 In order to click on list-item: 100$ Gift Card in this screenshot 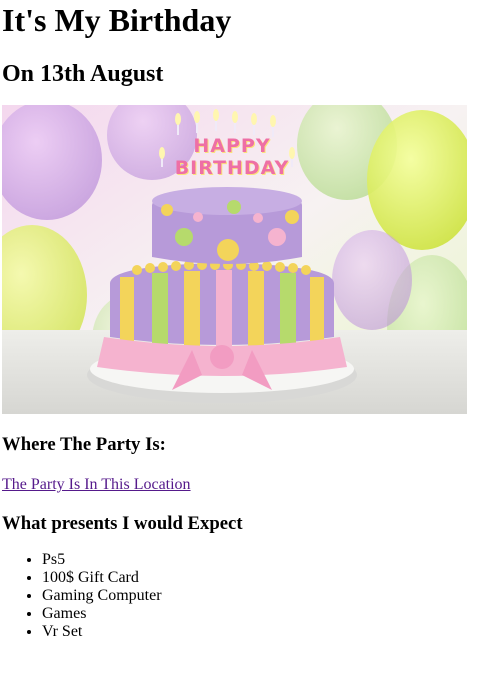, I will do `click(102, 578)`.